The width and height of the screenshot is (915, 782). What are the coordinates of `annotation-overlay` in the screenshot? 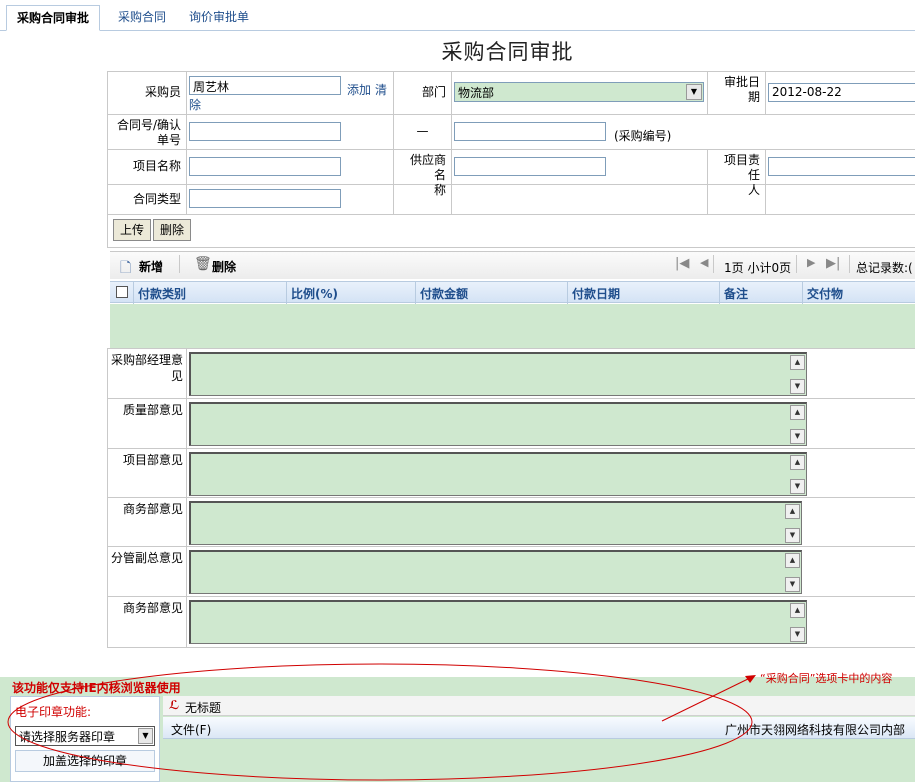 It's located at (381, 722).